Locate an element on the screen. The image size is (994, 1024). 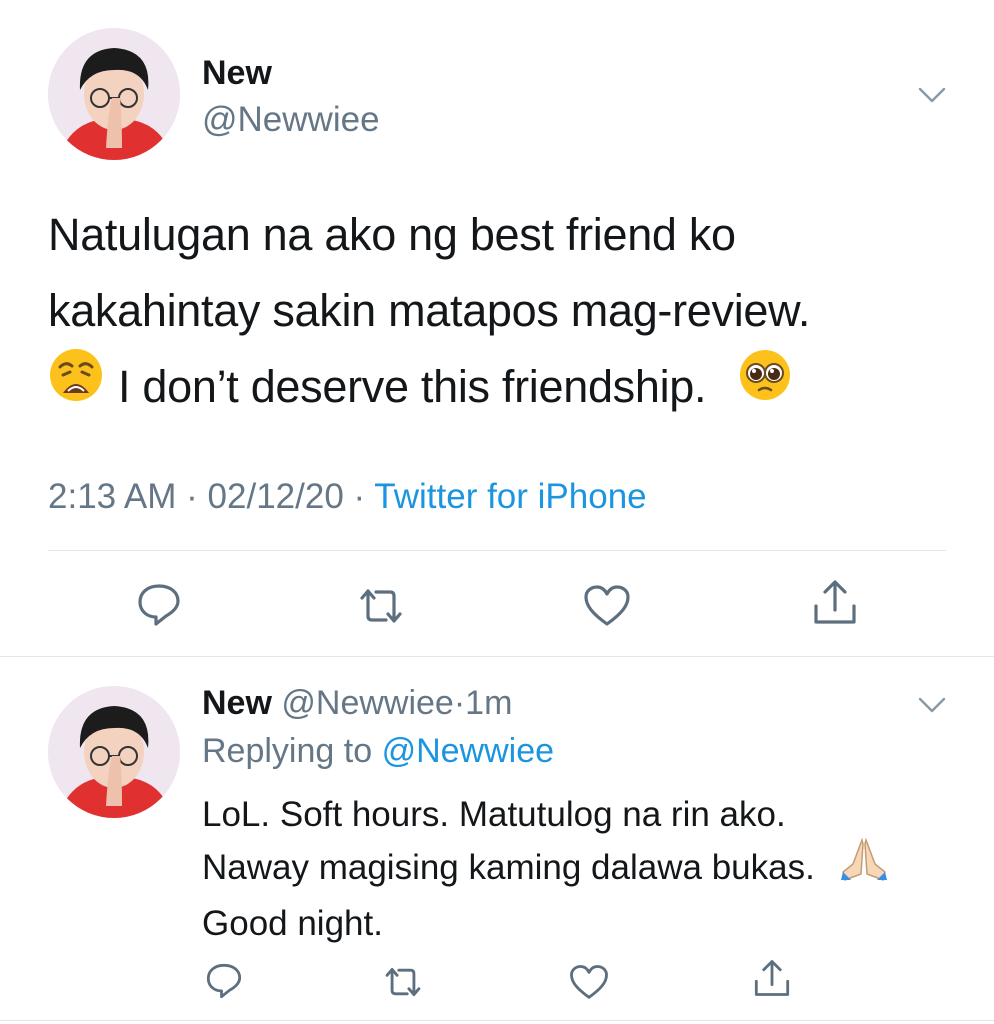
reply-line: Good night. is located at coordinates (292, 924).